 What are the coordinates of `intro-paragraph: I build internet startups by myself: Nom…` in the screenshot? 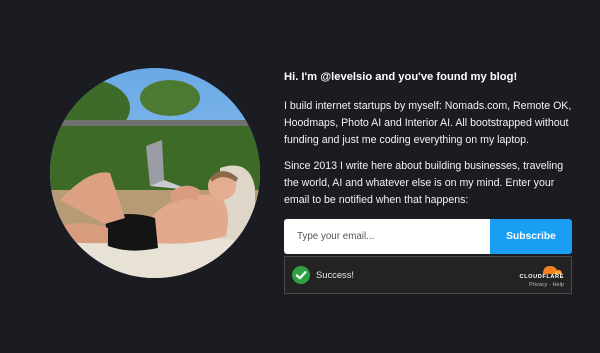 It's located at (428, 123).